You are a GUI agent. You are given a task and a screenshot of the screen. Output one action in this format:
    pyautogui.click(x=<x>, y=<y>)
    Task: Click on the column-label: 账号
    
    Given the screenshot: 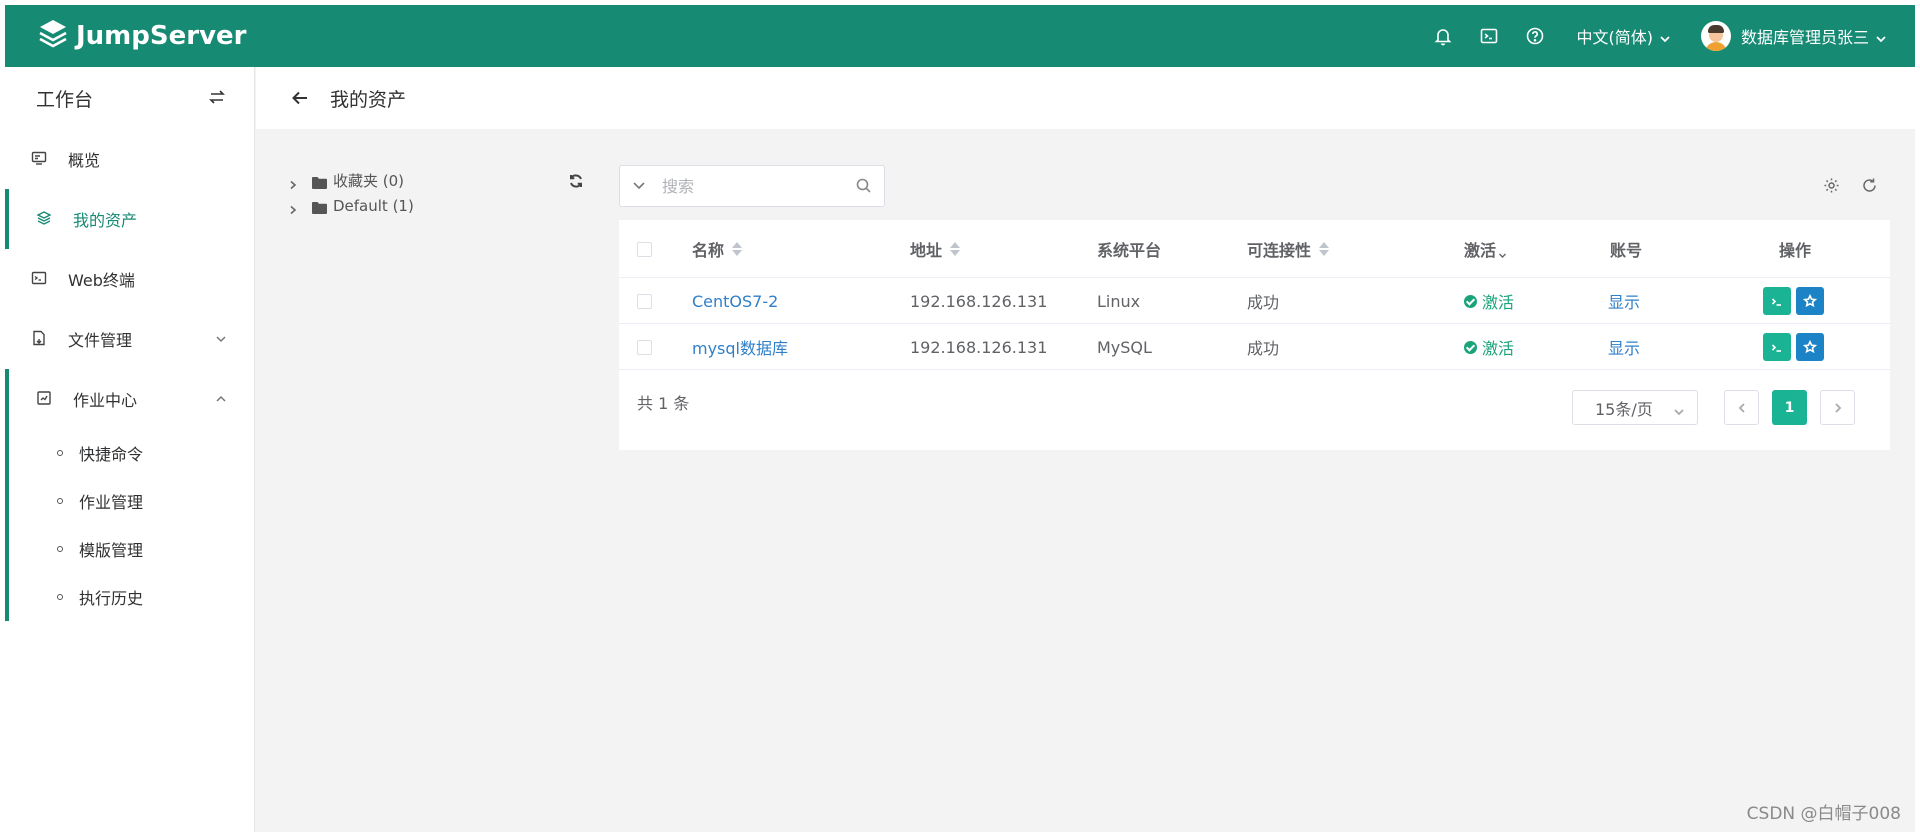 What is the action you would take?
    pyautogui.click(x=1626, y=250)
    